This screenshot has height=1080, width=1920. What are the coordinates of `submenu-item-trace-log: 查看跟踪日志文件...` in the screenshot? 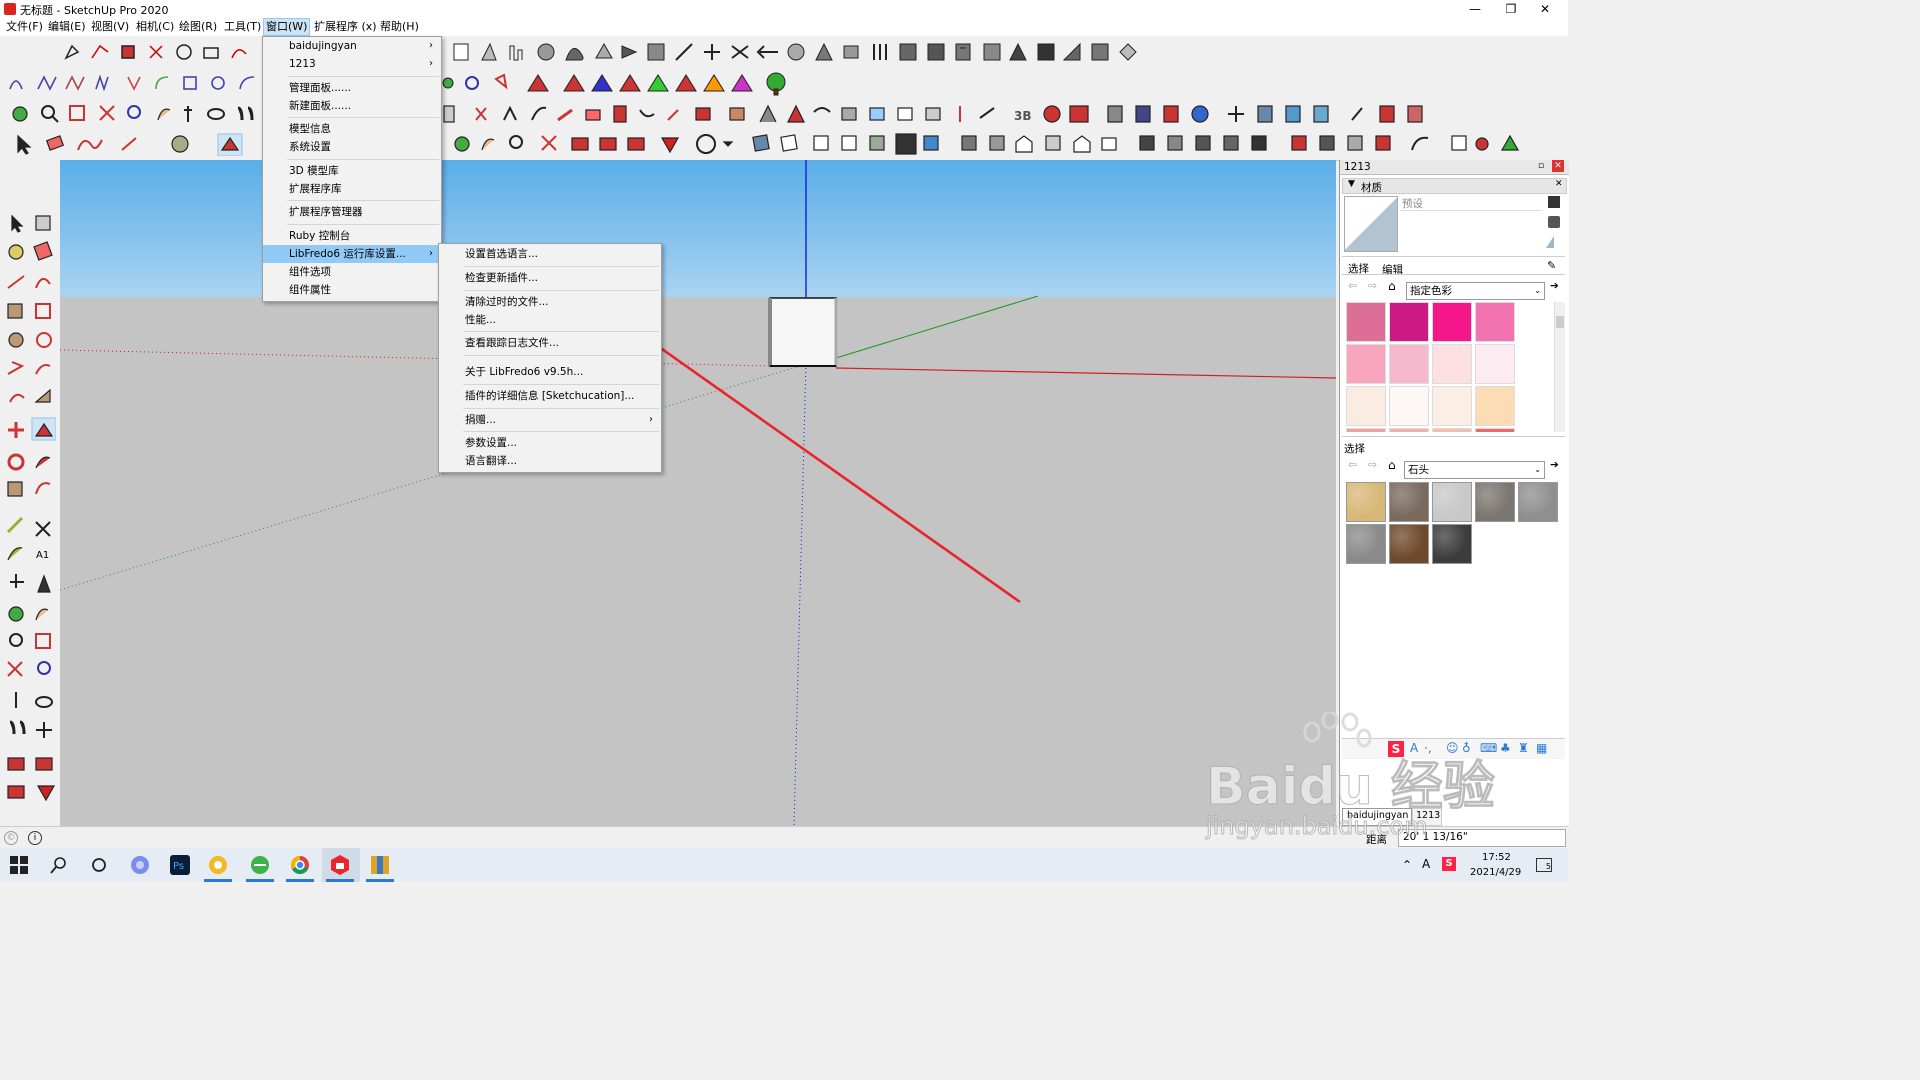 It's located at (550, 343).